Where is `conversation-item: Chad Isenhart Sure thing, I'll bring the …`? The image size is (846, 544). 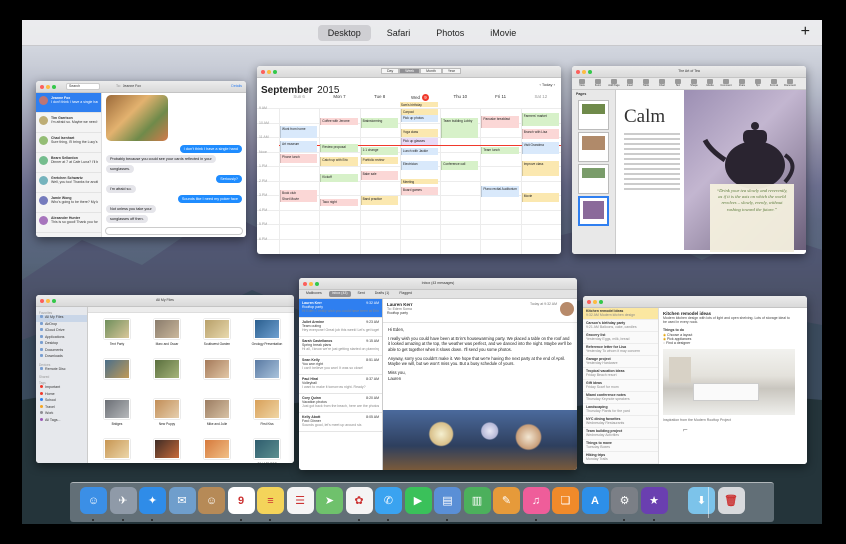
conversation-item: Chad Isenhart Sure thing, I'll bring the … is located at coordinates (68, 143).